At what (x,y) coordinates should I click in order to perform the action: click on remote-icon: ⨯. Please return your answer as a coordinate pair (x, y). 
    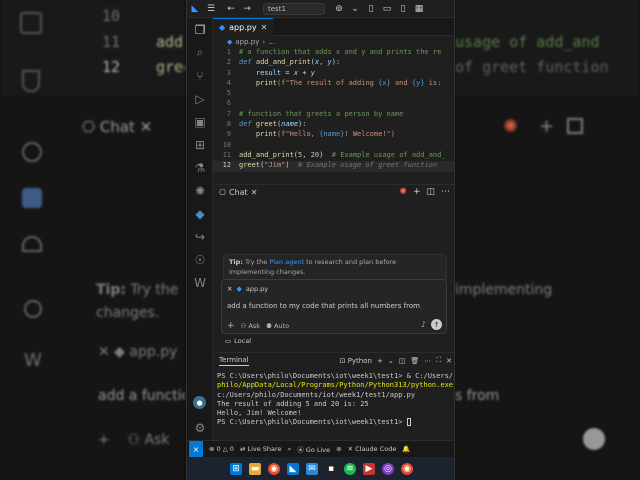
    Looking at the image, I should click on (196, 449).